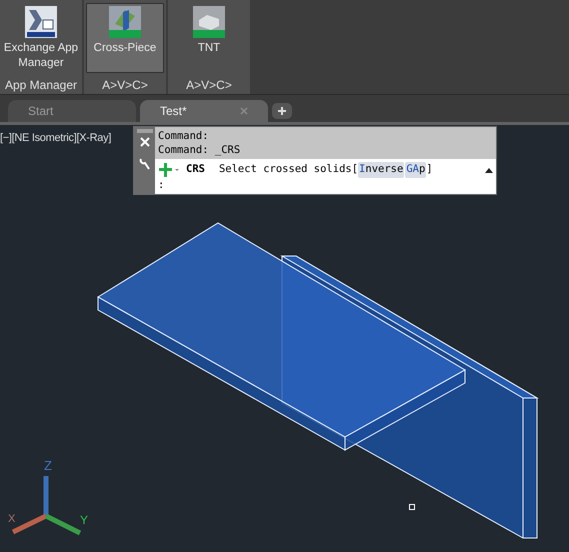 Image resolution: width=569 pixels, height=552 pixels. Describe the element at coordinates (162, 185) in the screenshot. I see `input-text: :` at that location.